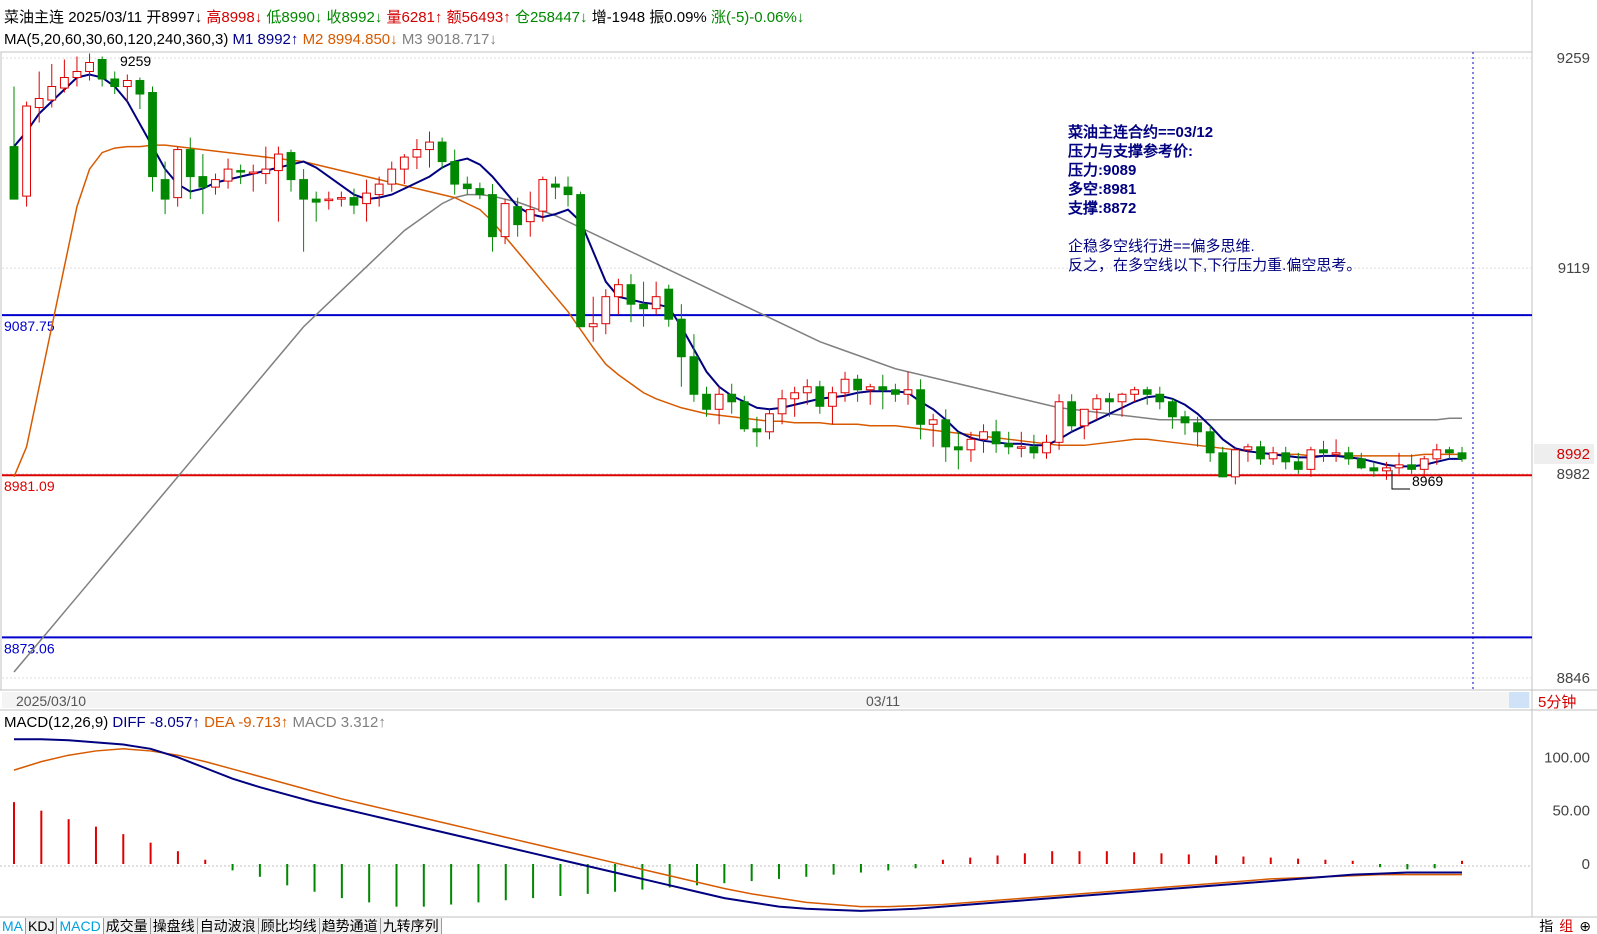 This screenshot has width=1597, height=934. I want to click on period-label: 5分钟, so click(1557, 701).